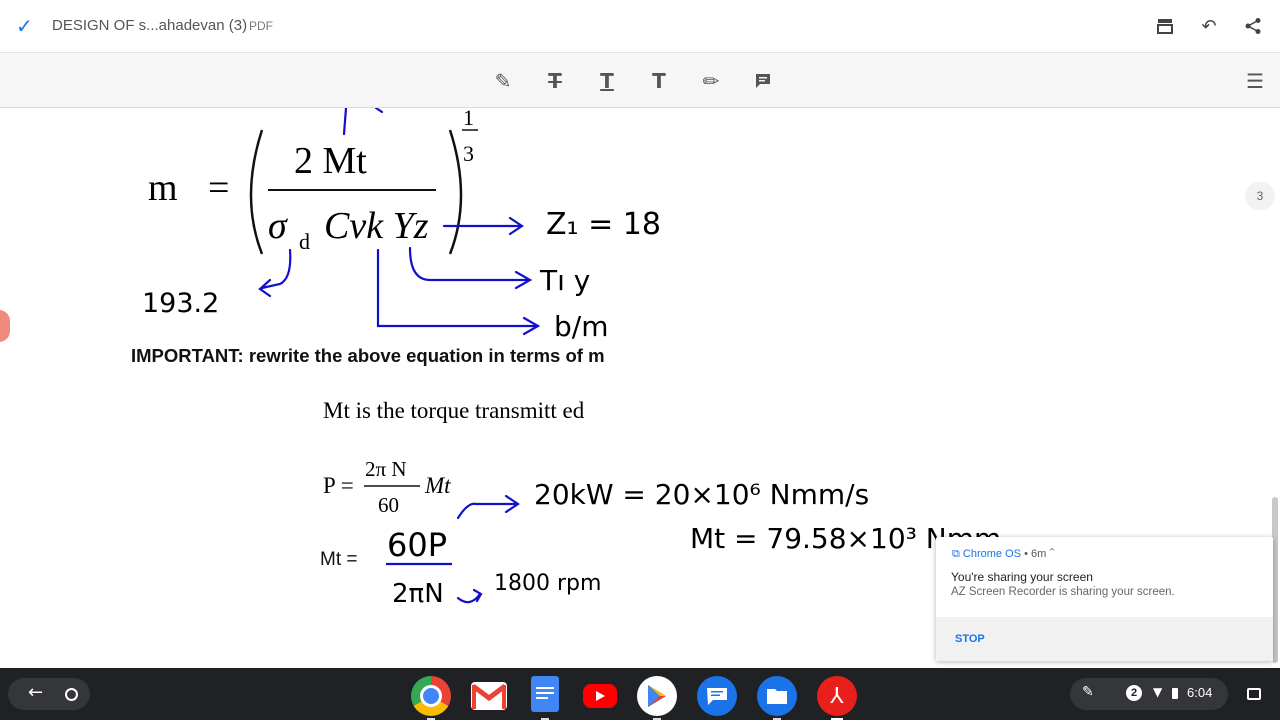  I want to click on page-number-badge: 3, so click(1260, 196).